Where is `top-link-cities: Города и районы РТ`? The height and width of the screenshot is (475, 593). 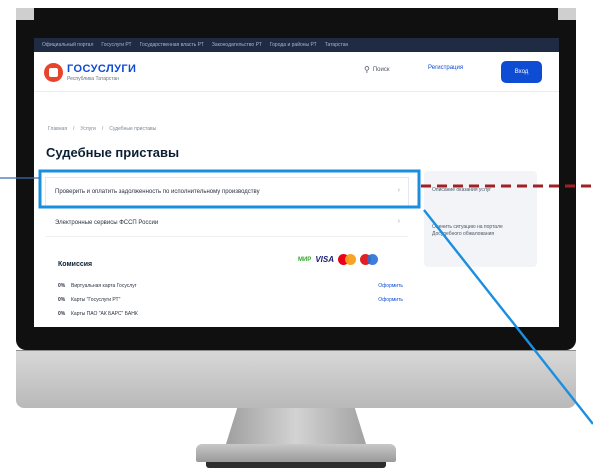
top-link-cities: Города и районы РТ is located at coordinates (293, 45).